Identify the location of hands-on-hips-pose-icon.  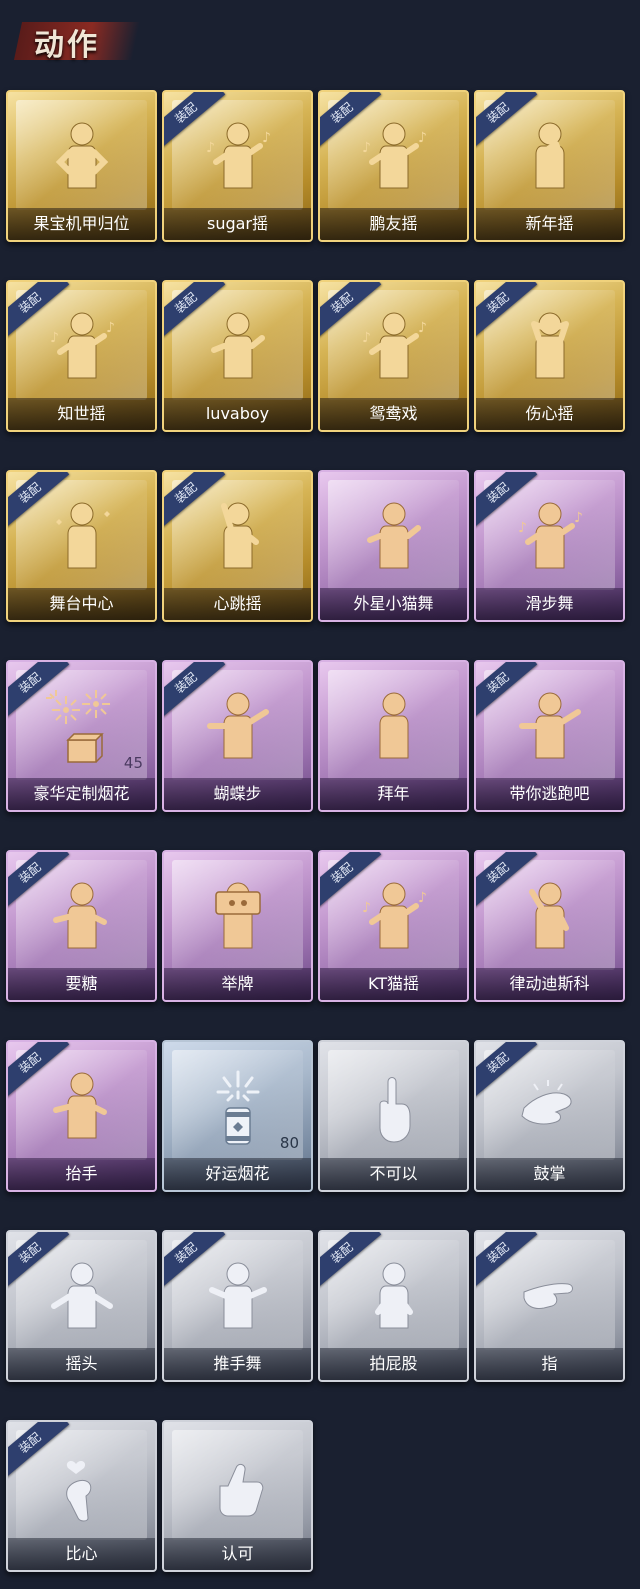
(81, 160).